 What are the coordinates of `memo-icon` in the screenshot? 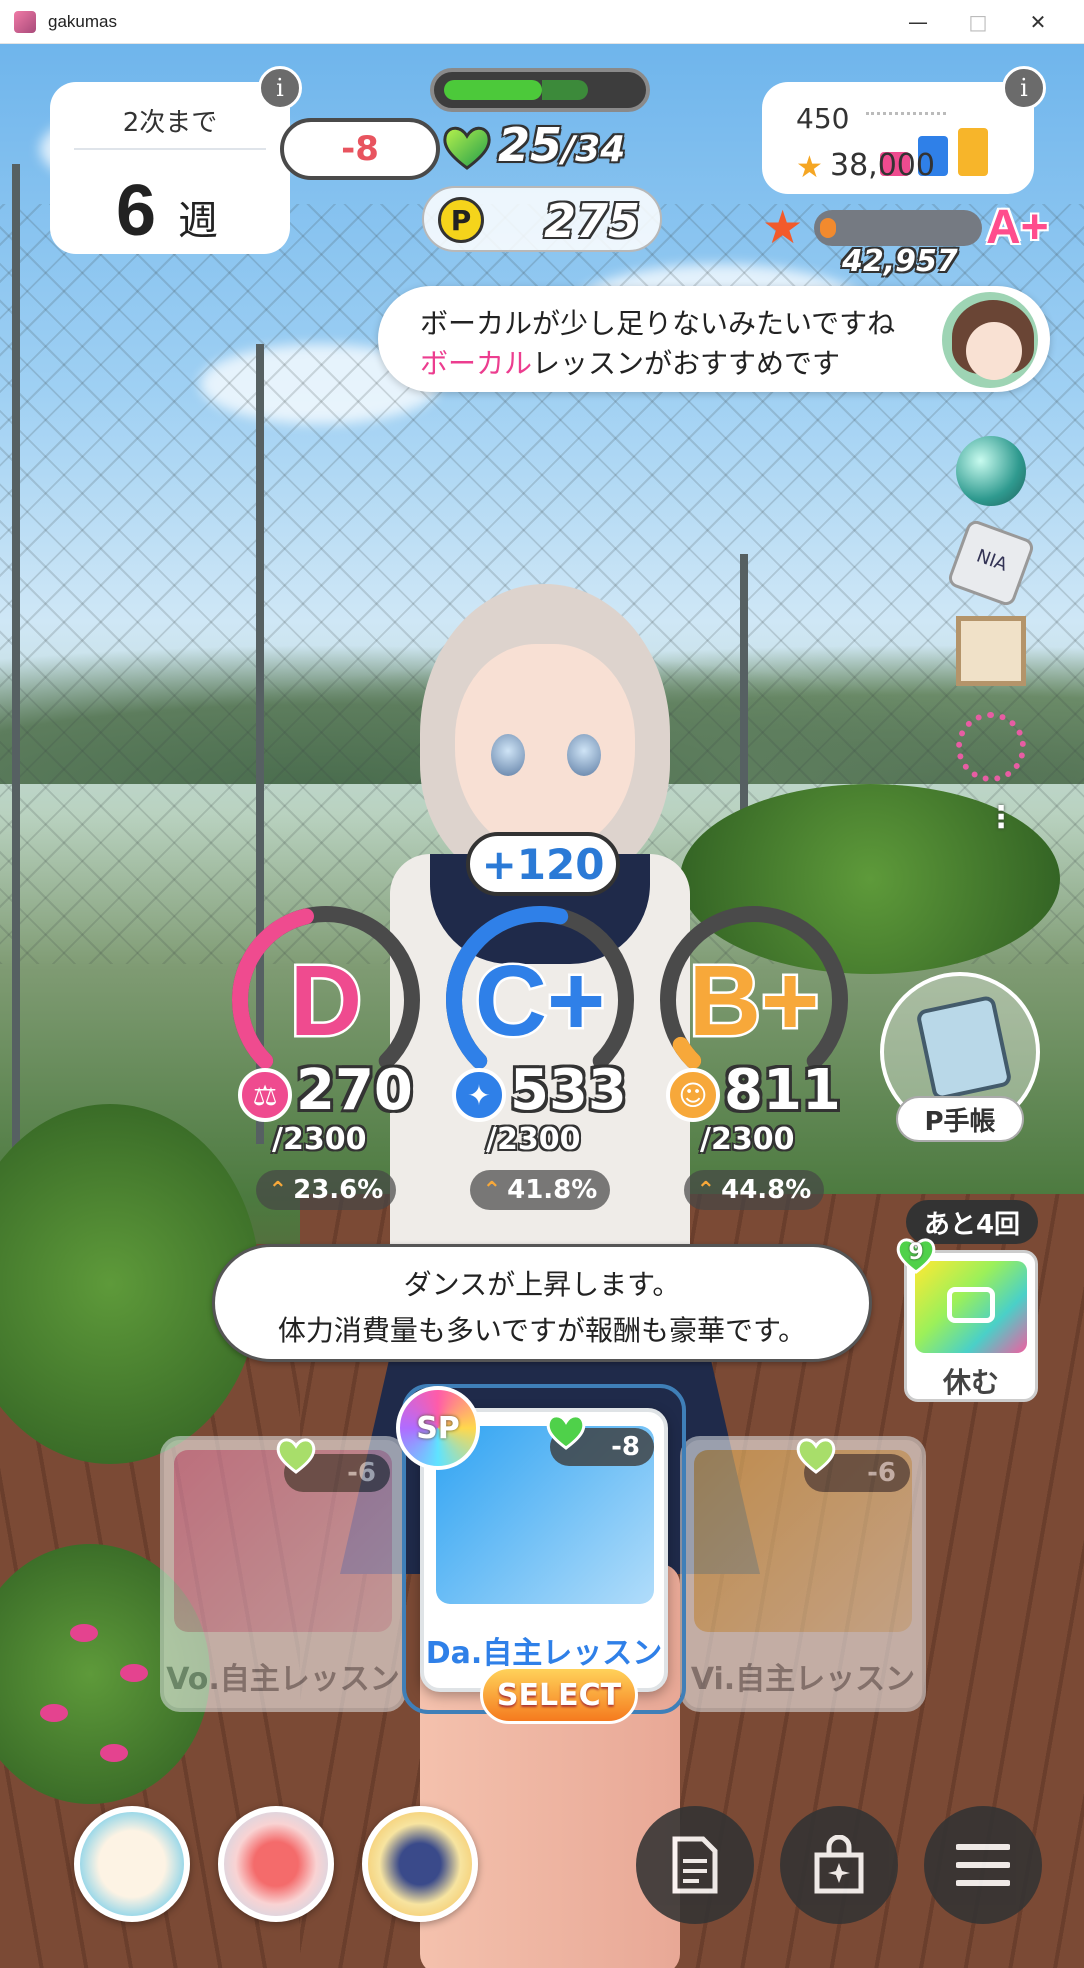 It's located at (695, 1865).